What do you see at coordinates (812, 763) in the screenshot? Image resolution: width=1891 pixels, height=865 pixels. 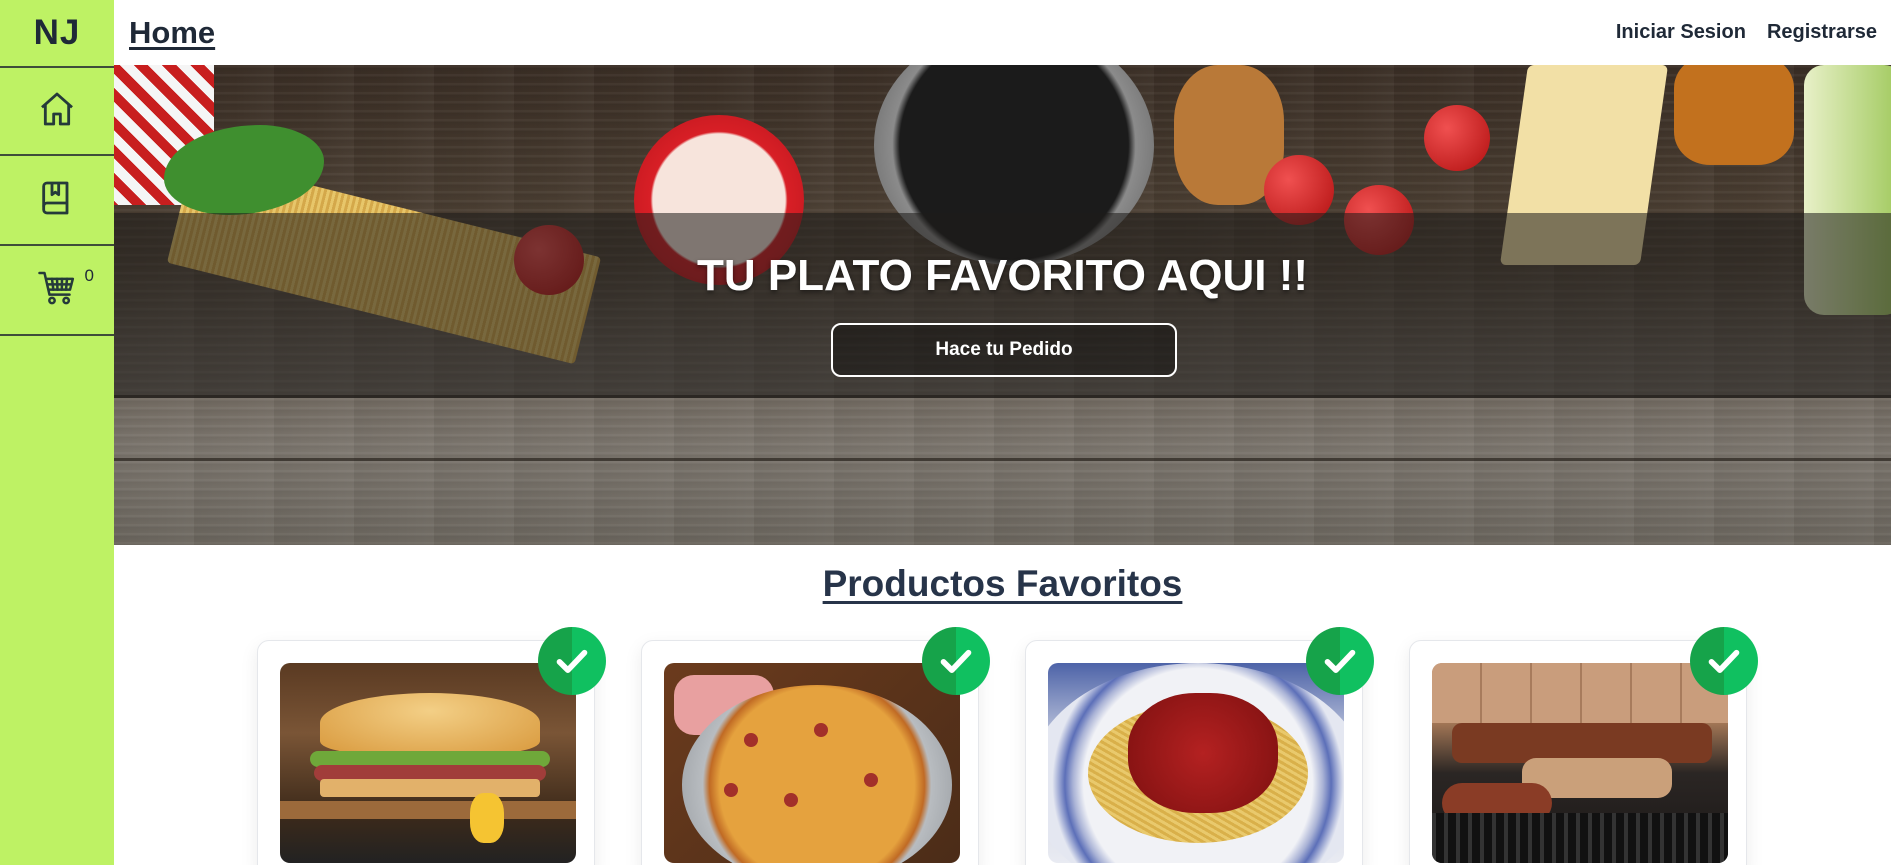 I see `product-image-pizza` at bounding box center [812, 763].